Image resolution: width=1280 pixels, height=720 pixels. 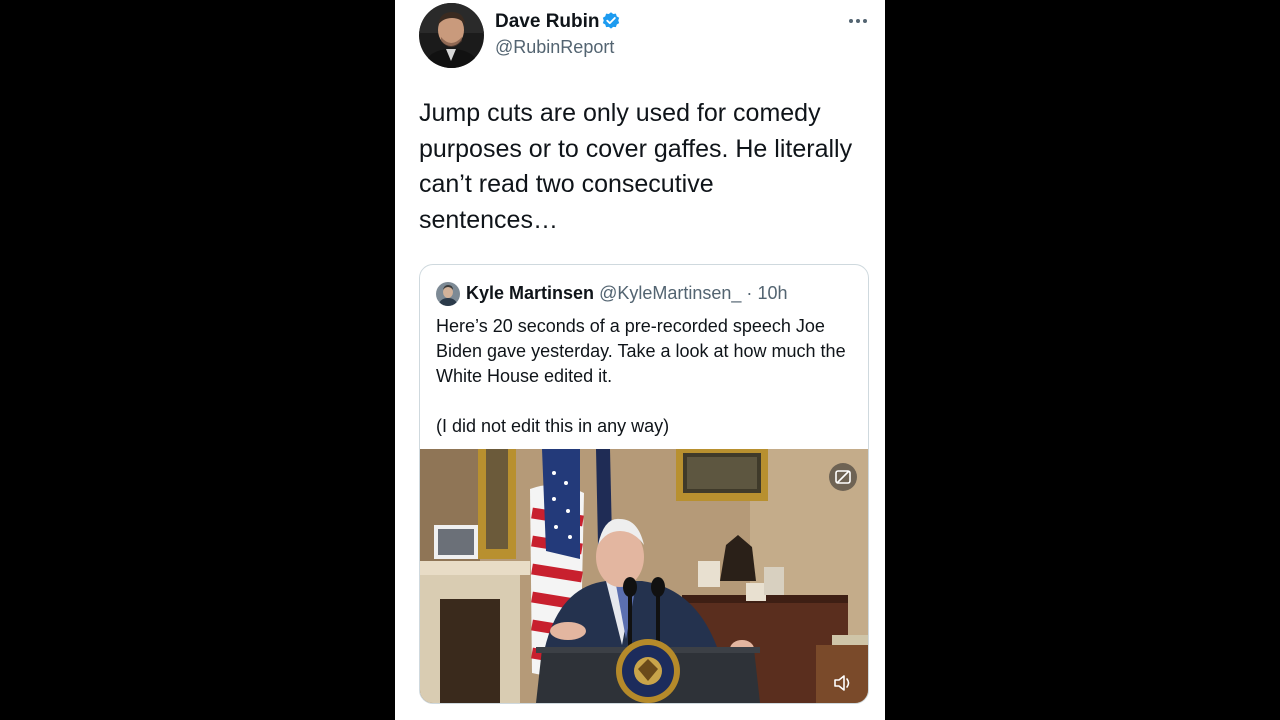 I want to click on quoted-paragraph-2: (I did not edit this in any way), so click(x=553, y=426).